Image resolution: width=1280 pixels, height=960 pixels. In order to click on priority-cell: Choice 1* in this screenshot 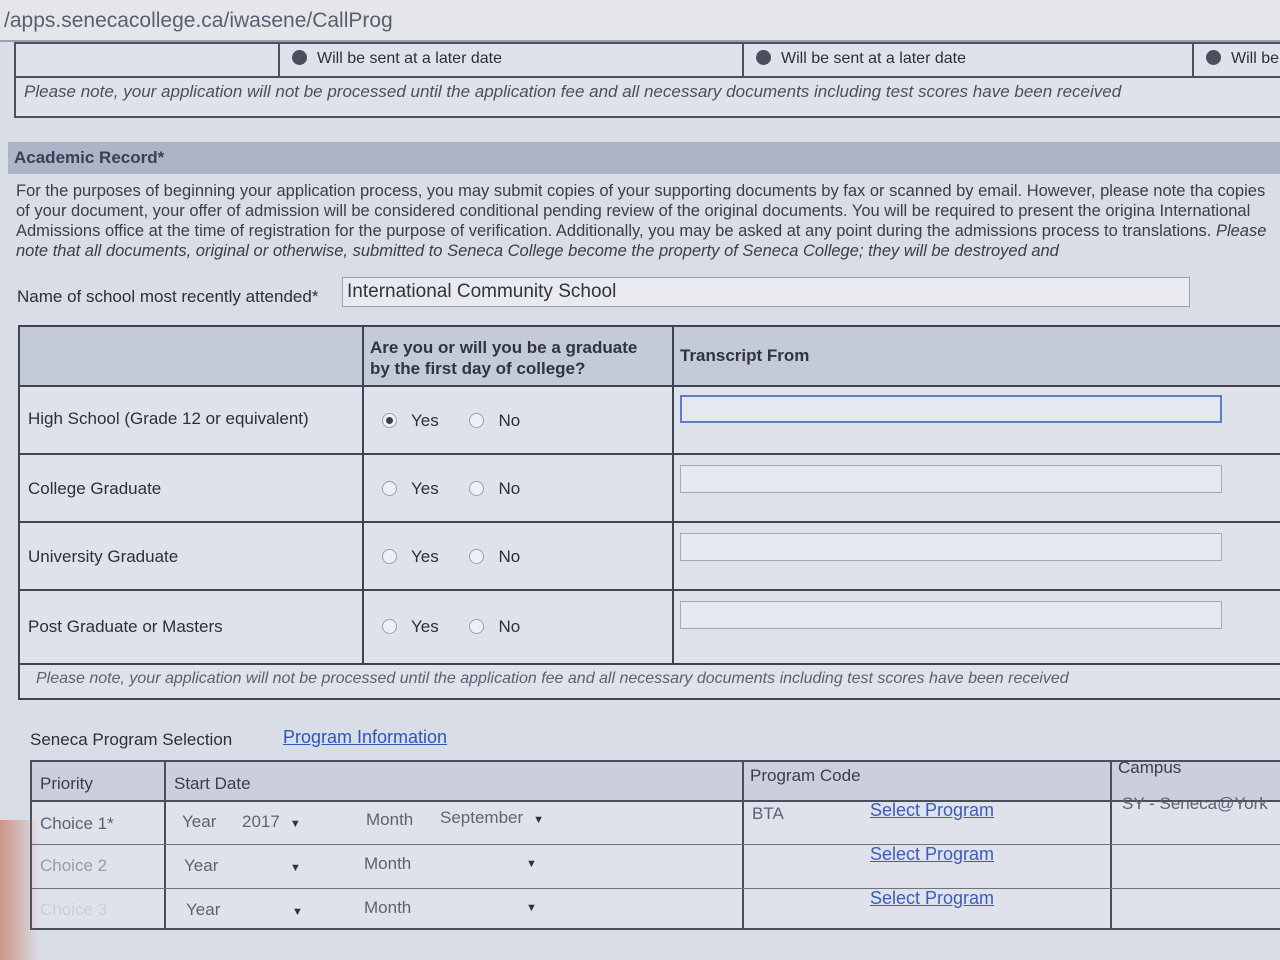, I will do `click(77, 823)`.